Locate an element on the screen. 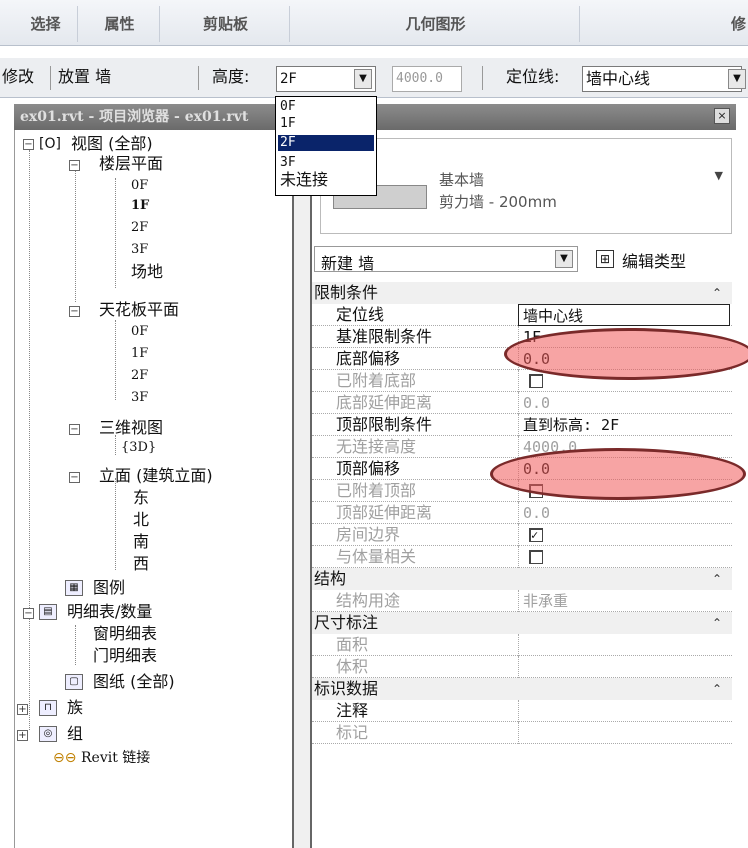 This screenshot has height=848, width=748. options-bar: 修改 放置 墙 高度: 2F ▼ 4000.0 定位线: 墙中心线 ▼ is located at coordinates (374, 78).